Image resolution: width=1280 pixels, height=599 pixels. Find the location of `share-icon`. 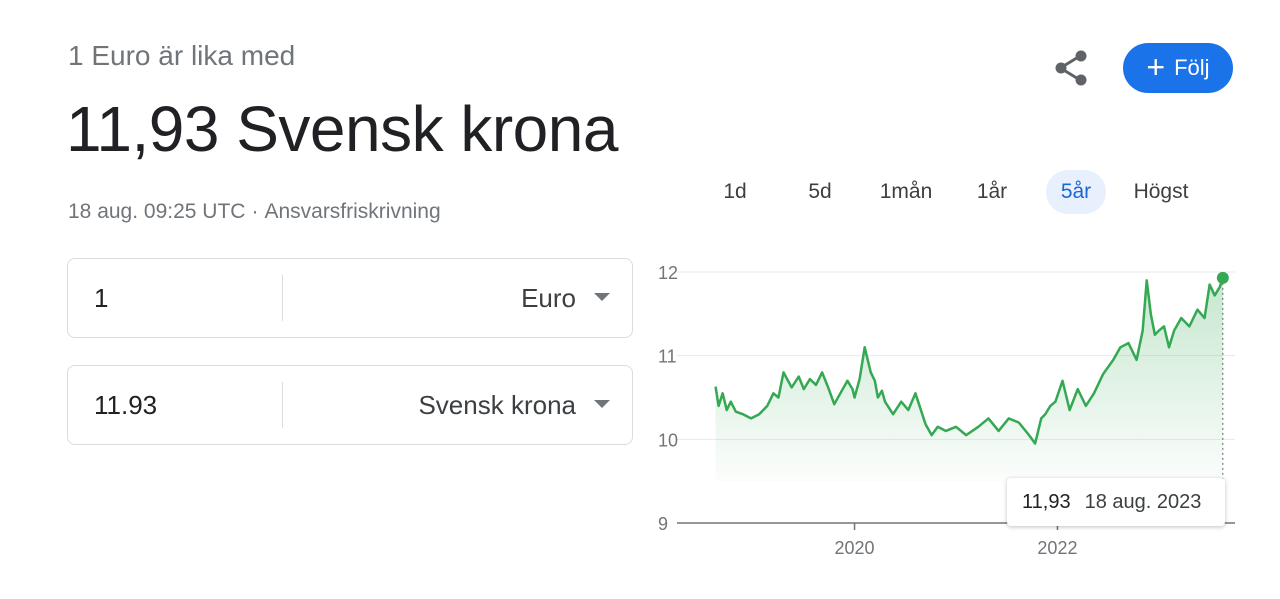

share-icon is located at coordinates (1071, 68).